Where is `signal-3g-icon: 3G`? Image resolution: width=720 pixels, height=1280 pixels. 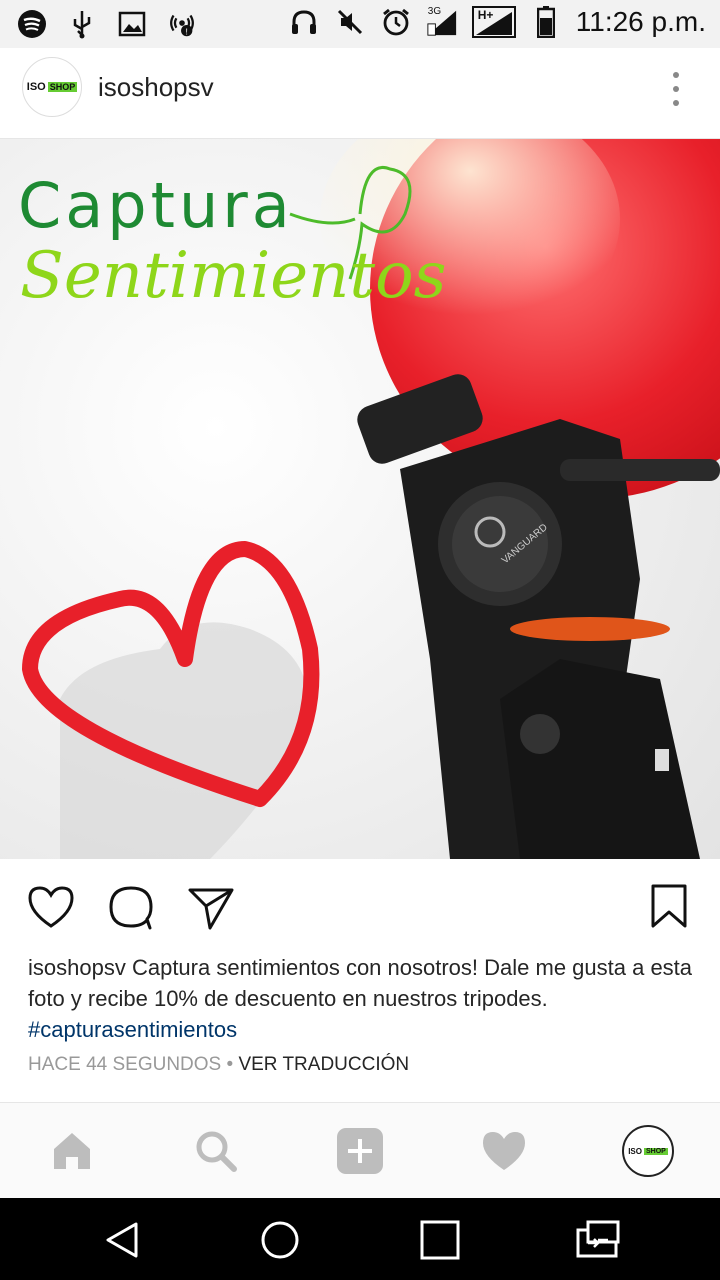 signal-3g-icon: 3G is located at coordinates (442, 22).